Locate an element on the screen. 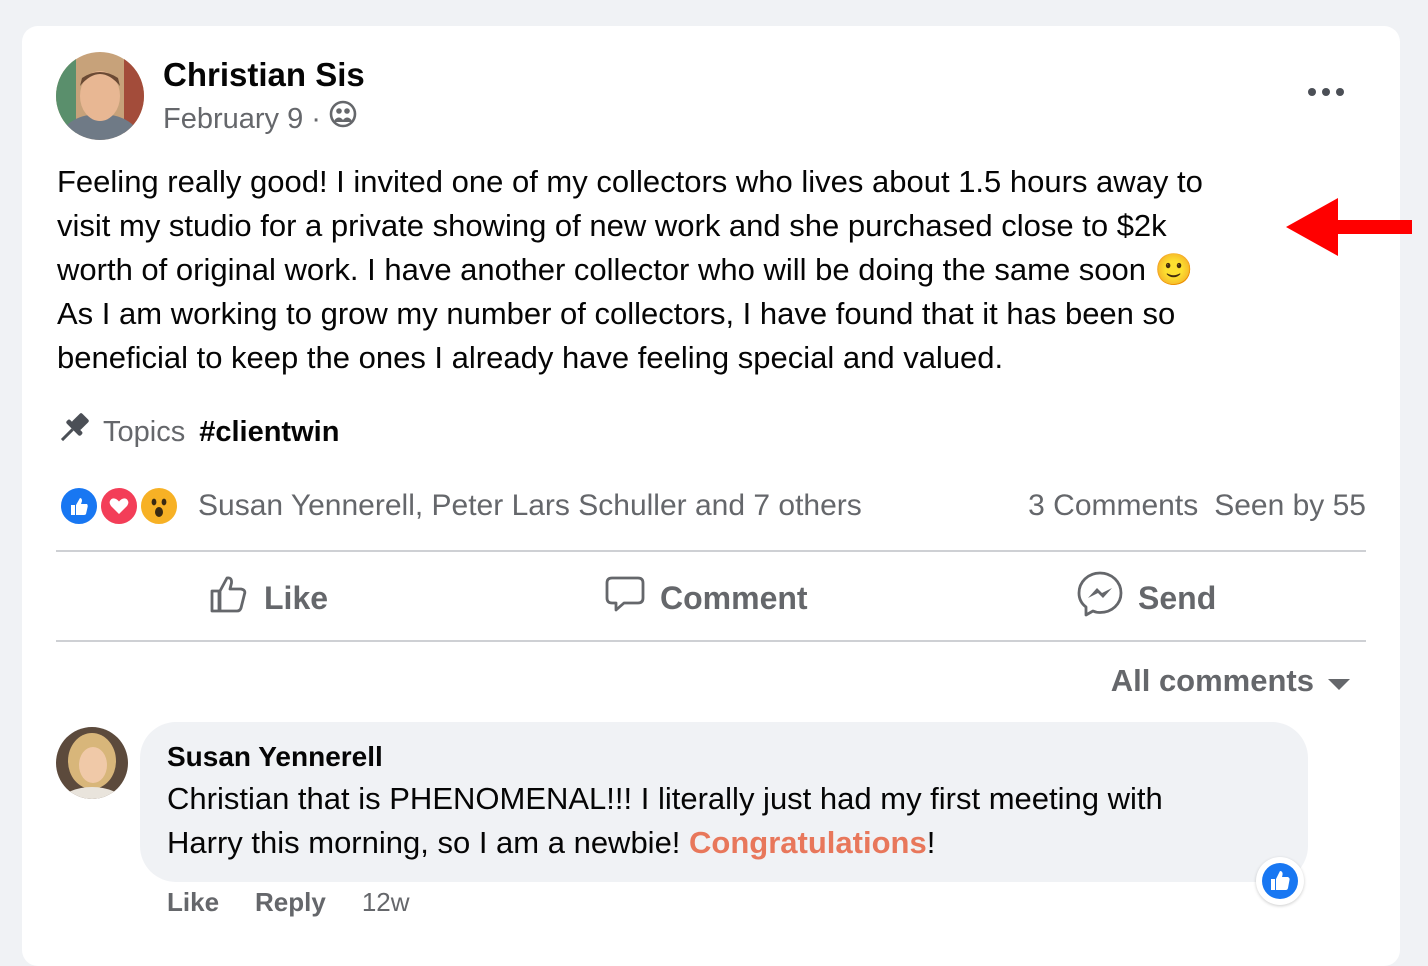 The height and width of the screenshot is (966, 1428). comment-like-badge is located at coordinates (1280, 881).